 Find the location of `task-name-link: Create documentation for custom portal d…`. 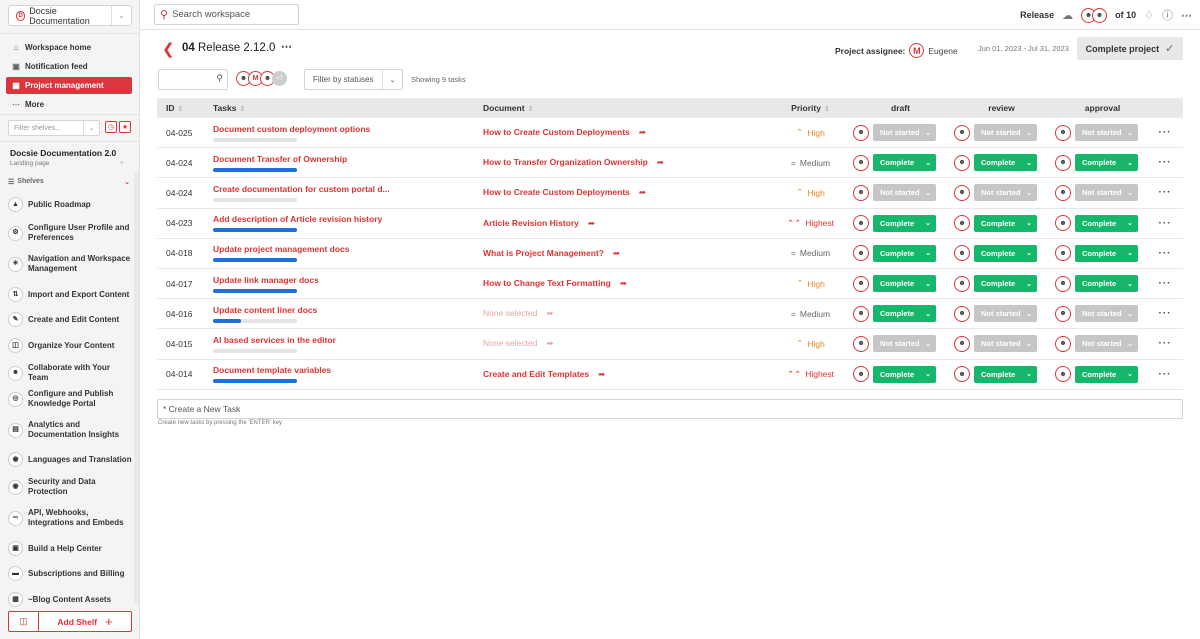

task-name-link: Create documentation for custom portal d… is located at coordinates (303, 189).